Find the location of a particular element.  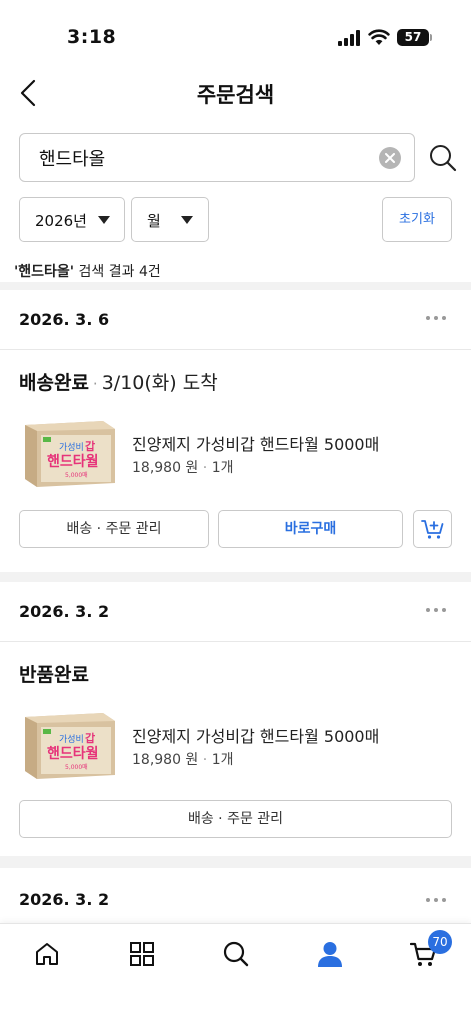

order-status-line: 배송완료 · 3/10(화) 도착 is located at coordinates (118, 383).